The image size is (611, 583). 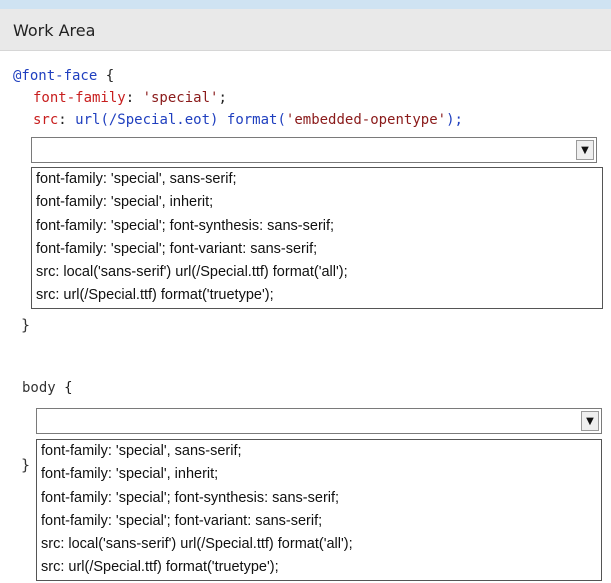 What do you see at coordinates (256, 120) in the screenshot?
I see `property-value-format: format(` at bounding box center [256, 120].